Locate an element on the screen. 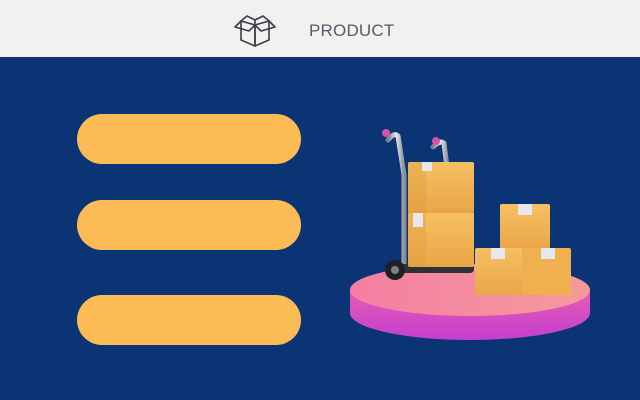  hand-truck-wheel-hub is located at coordinates (395, 270).